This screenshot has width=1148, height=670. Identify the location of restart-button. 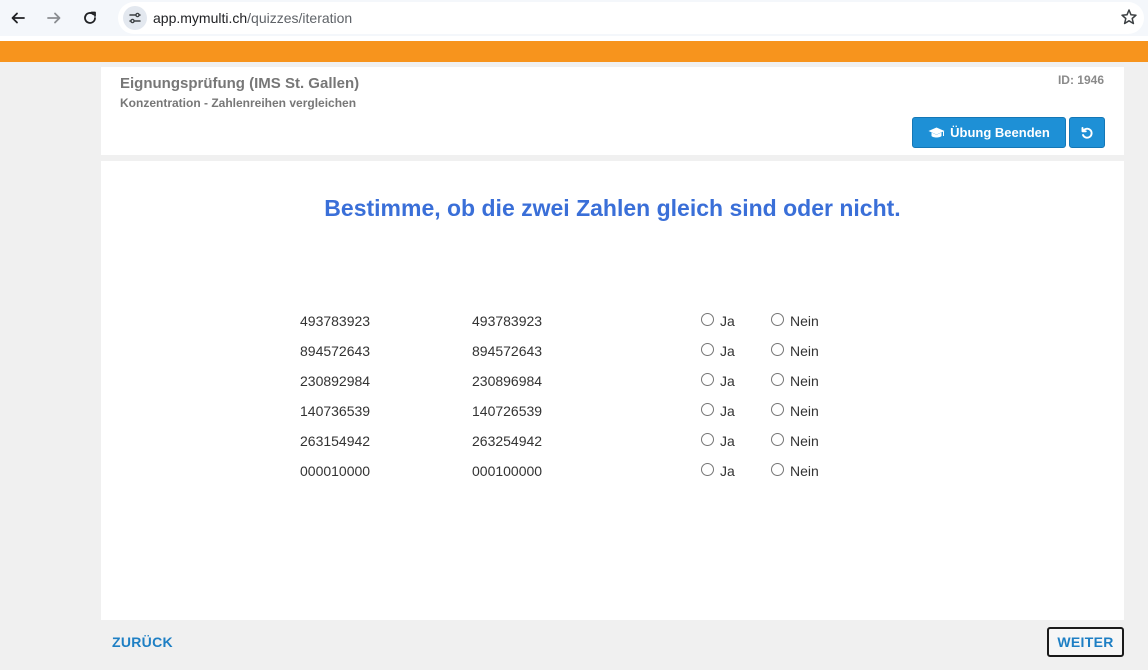
(1087, 132).